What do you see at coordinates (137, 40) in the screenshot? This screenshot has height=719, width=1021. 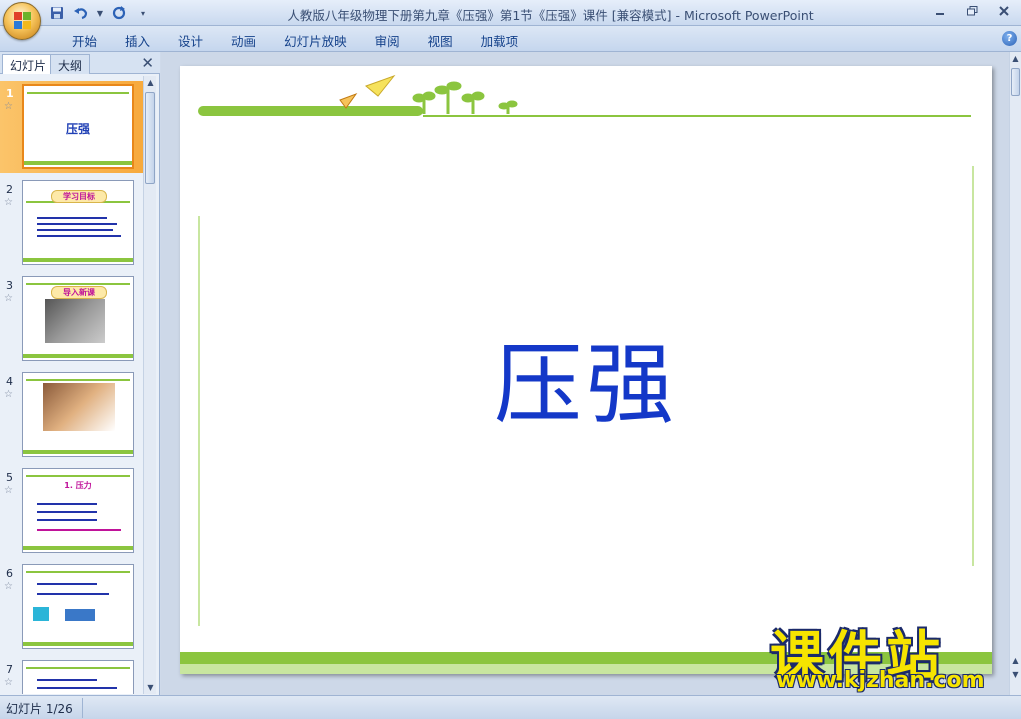 I see `tab-insert: 插入` at bounding box center [137, 40].